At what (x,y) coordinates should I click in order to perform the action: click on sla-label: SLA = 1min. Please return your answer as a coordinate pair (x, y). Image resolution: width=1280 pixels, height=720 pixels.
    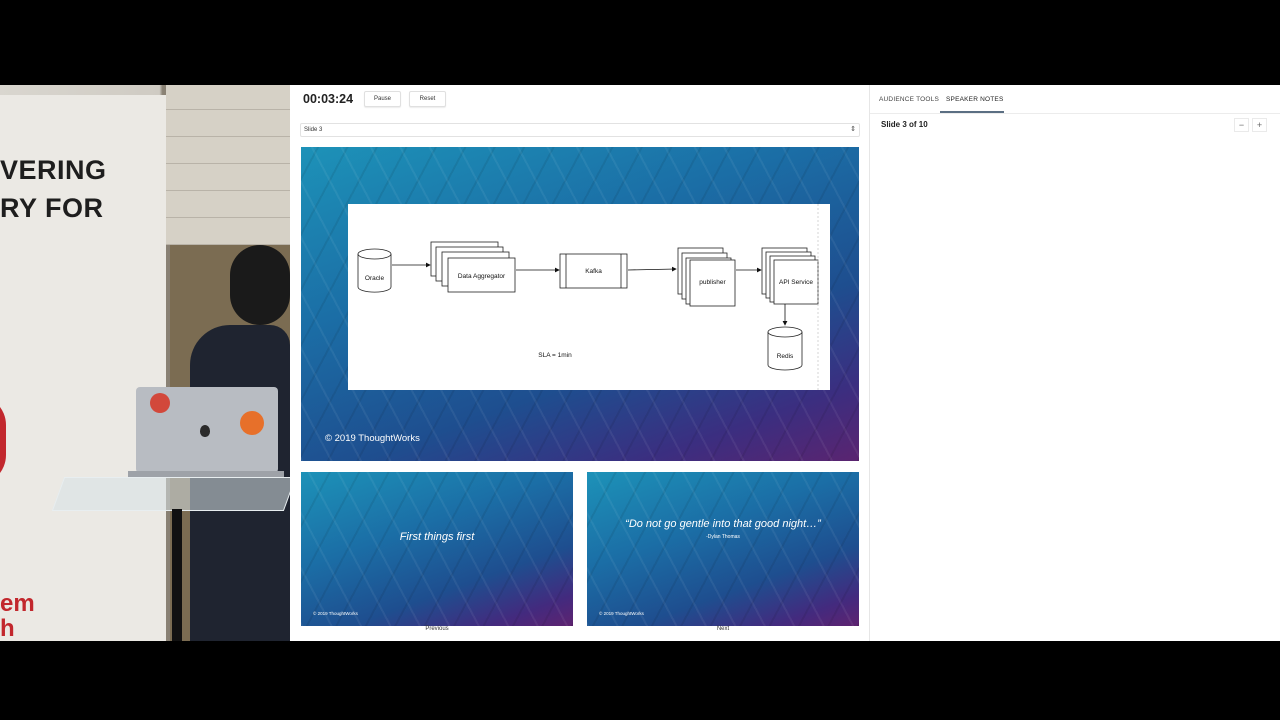
    Looking at the image, I should click on (555, 355).